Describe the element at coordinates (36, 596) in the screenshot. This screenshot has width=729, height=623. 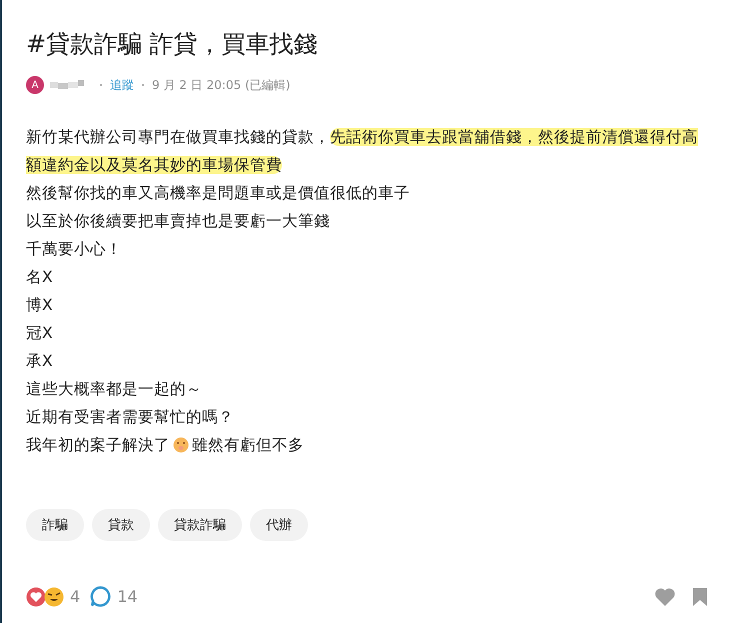
I see `heart-reaction-icon` at that location.